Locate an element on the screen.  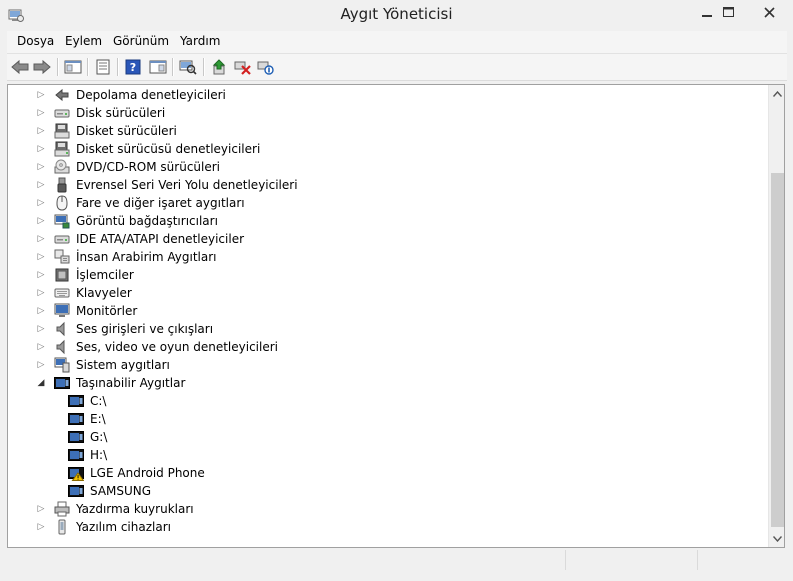
tree-category-row: ▷ Monitörler is located at coordinates (86, 311).